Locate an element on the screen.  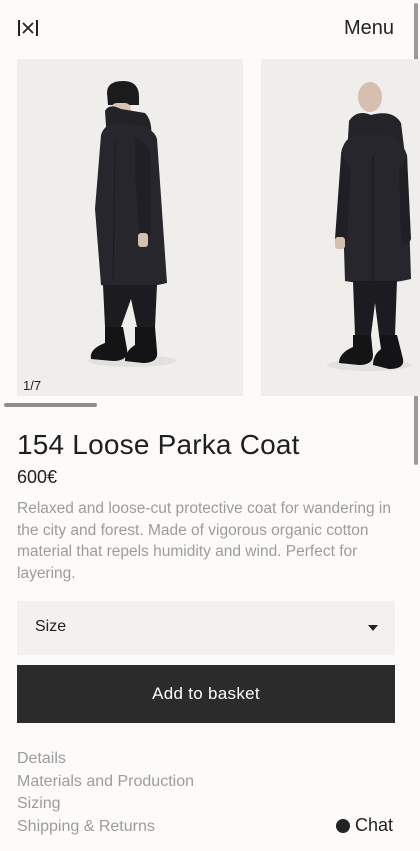
product-price: 600€ is located at coordinates (37, 477).